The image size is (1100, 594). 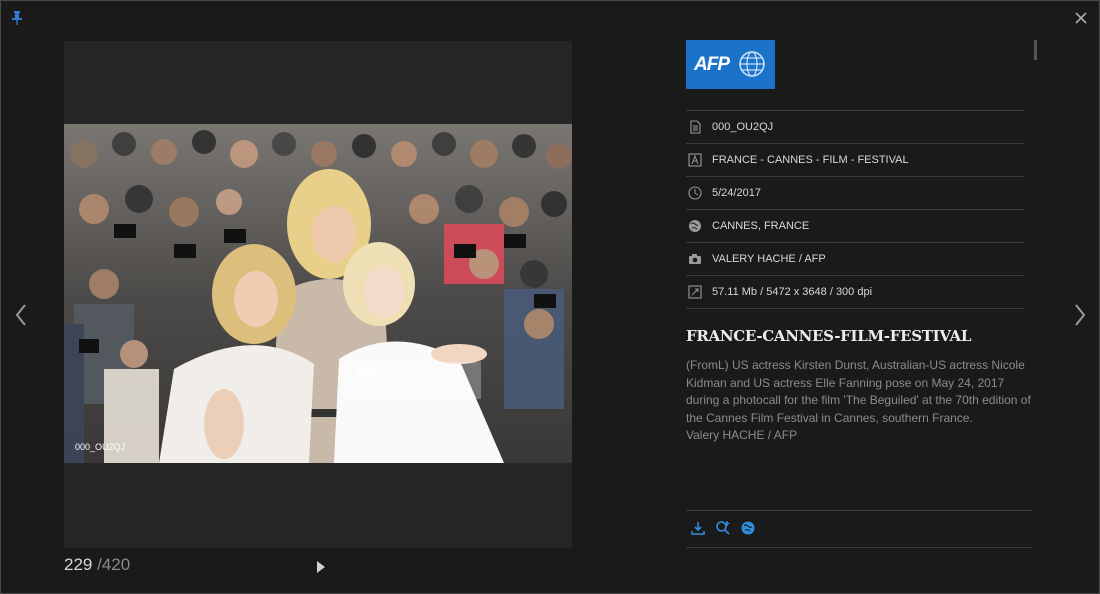 I want to click on camera-icon, so click(x=695, y=259).